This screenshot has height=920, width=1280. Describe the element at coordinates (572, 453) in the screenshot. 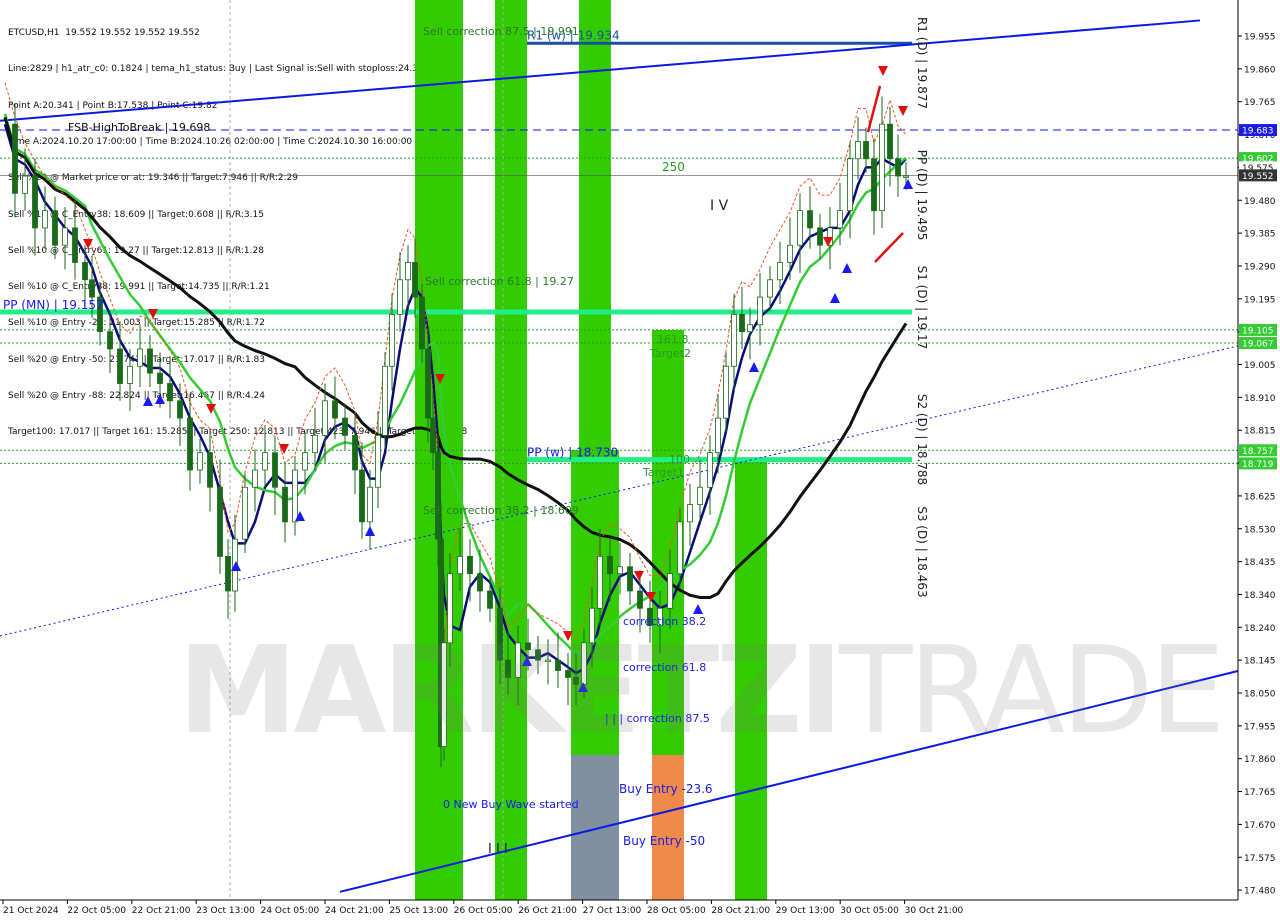

I see `weekly-pivot-label: PP (w) | 18.730` at that location.